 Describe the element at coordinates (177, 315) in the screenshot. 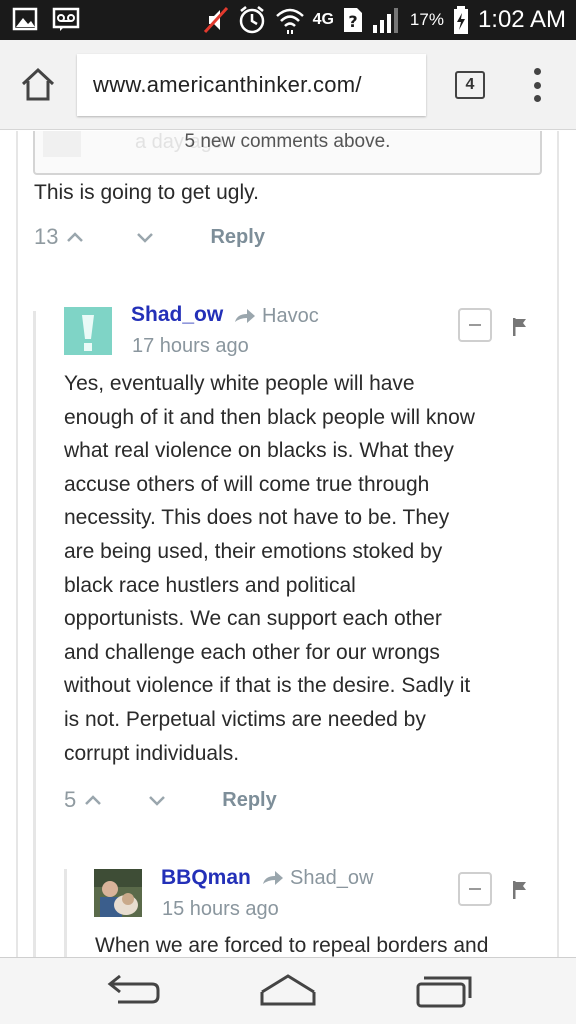

I see `comment-author: Shad_ow` at that location.